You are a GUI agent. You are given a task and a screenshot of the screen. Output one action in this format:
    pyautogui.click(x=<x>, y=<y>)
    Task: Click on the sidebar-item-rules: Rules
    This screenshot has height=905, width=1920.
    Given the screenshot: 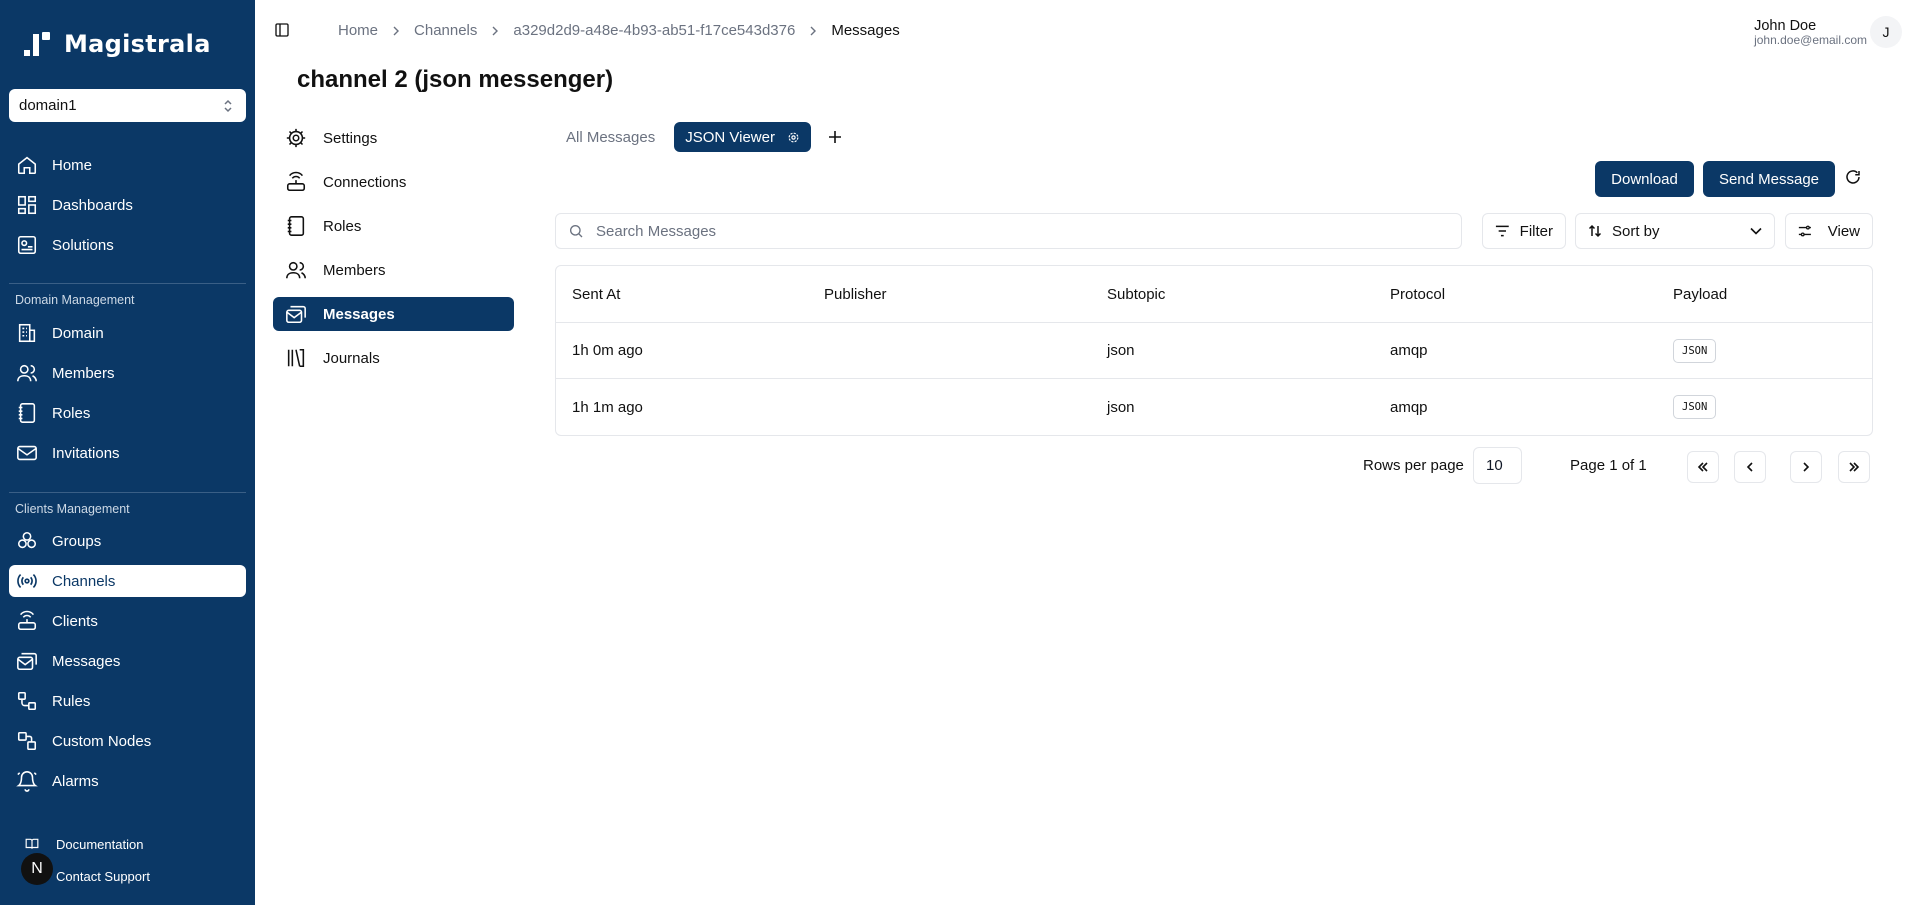 What is the action you would take?
    pyautogui.click(x=127, y=701)
    